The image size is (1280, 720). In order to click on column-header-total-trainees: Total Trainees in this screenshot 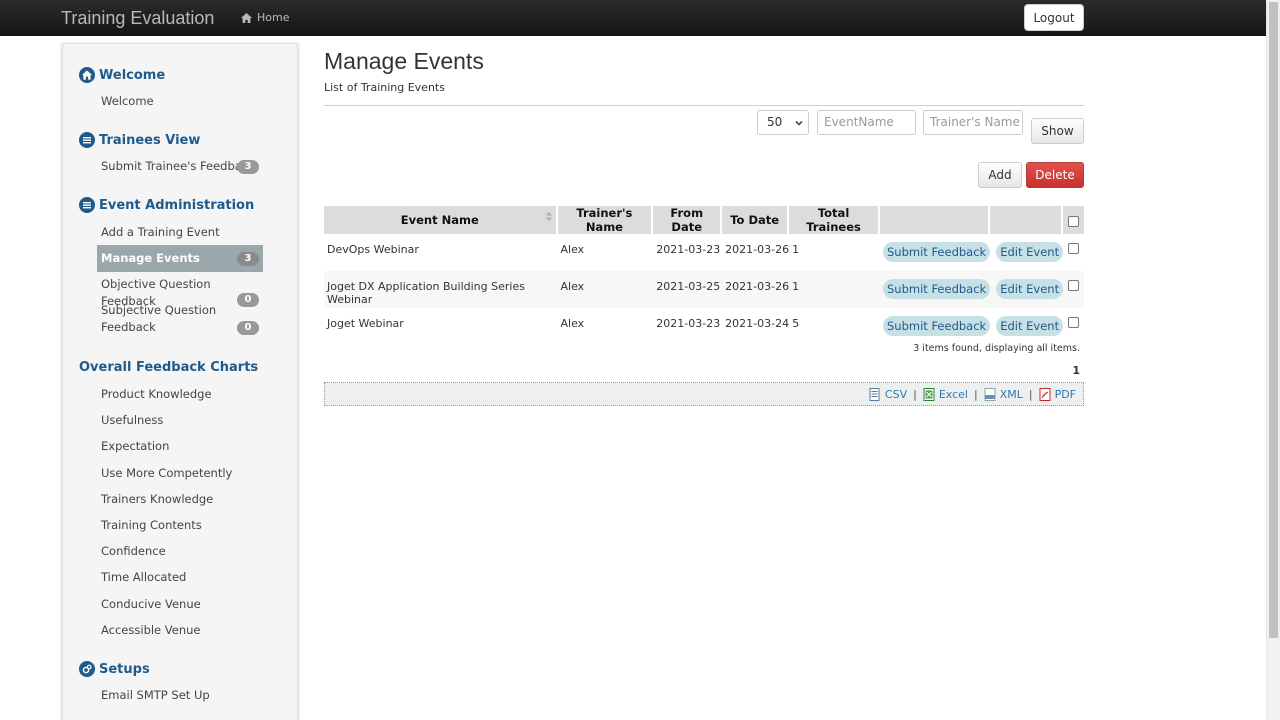, I will do `click(834, 220)`.